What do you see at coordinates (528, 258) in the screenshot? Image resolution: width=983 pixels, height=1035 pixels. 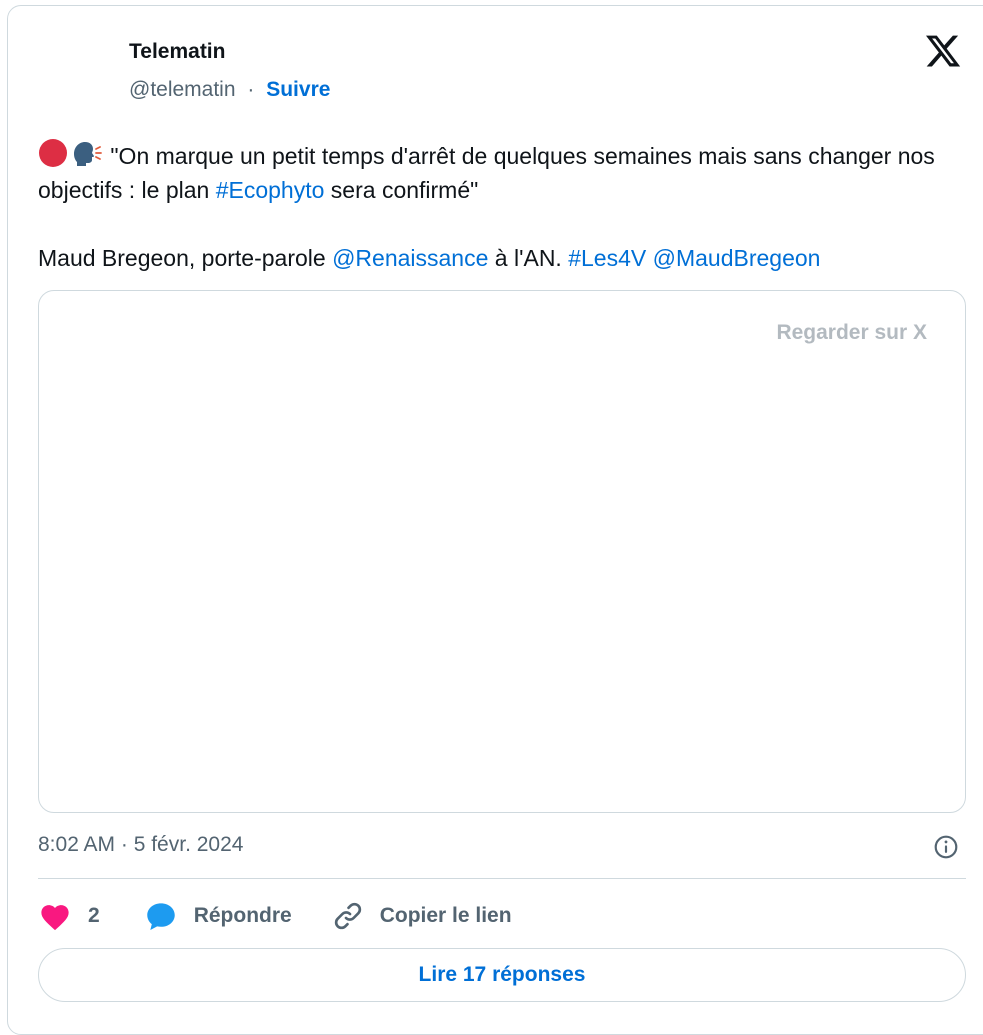 I see `tweet-text-part: à l'AN.` at bounding box center [528, 258].